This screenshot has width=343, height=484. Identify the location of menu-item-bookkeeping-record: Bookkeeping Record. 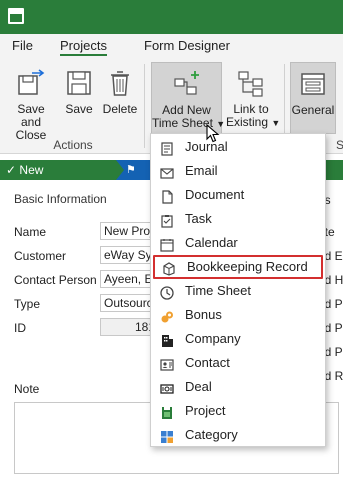
(238, 267).